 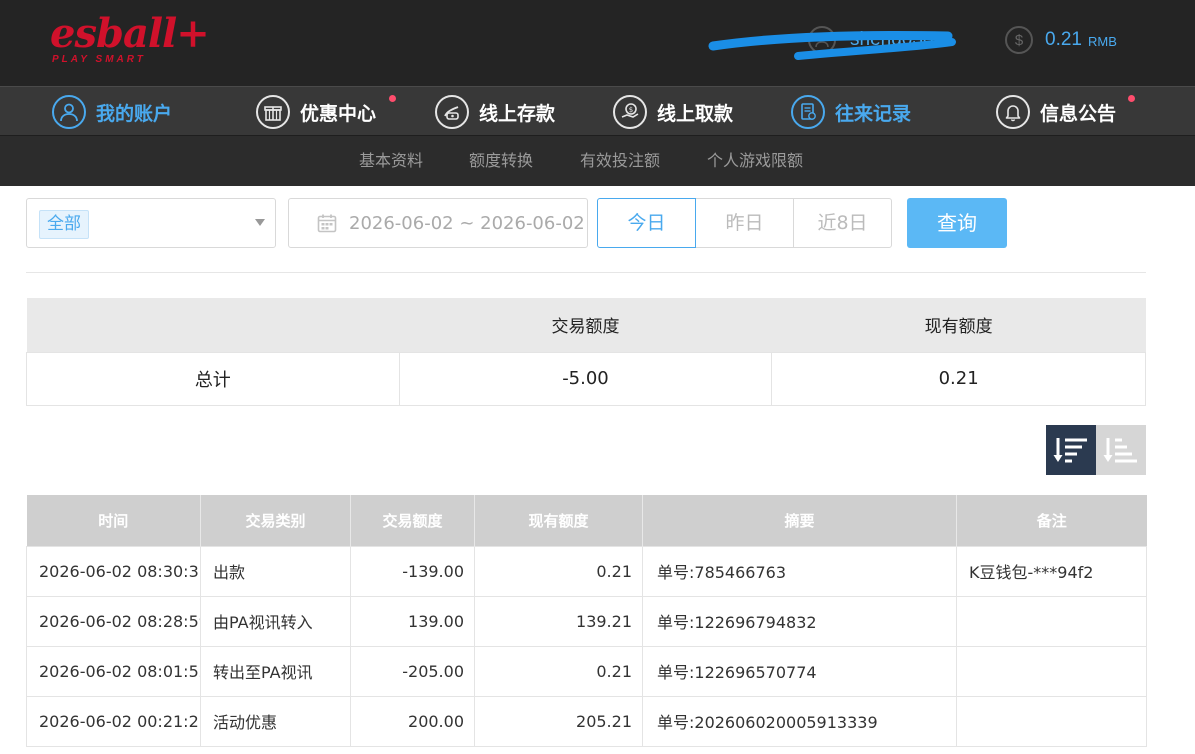 What do you see at coordinates (64, 224) in the screenshot?
I see `selected-type-tag: 全部` at bounding box center [64, 224].